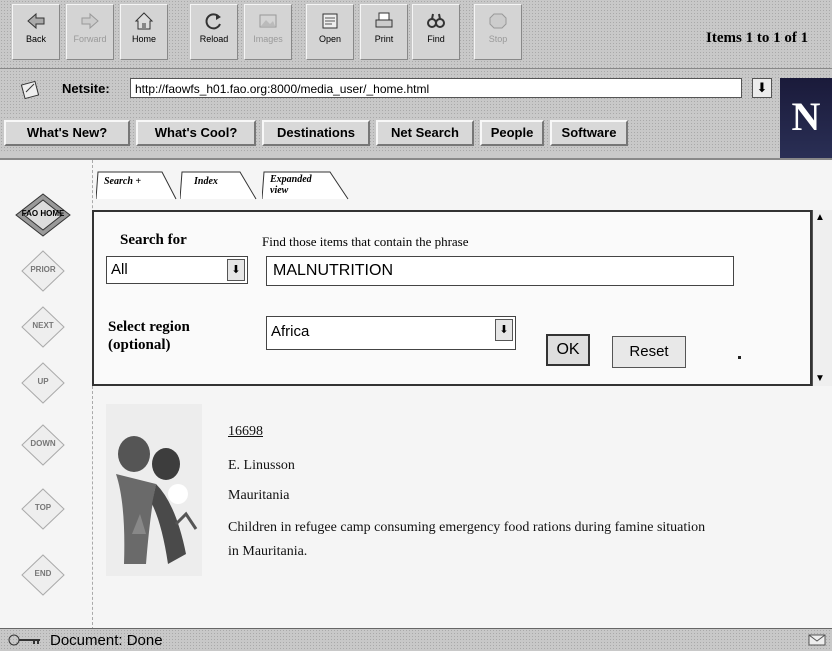 This screenshot has width=832, height=651. Describe the element at coordinates (384, 32) in the screenshot. I see `print-button: Print` at that location.